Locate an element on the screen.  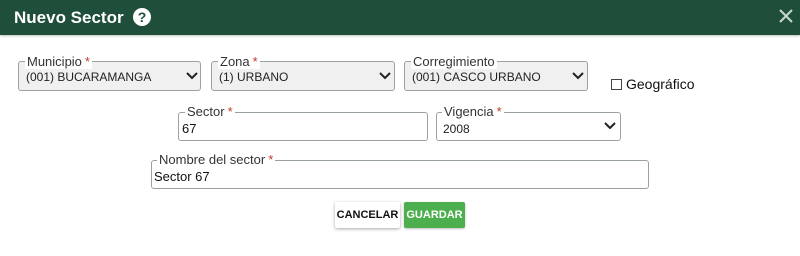
help-icon: ? is located at coordinates (142, 17).